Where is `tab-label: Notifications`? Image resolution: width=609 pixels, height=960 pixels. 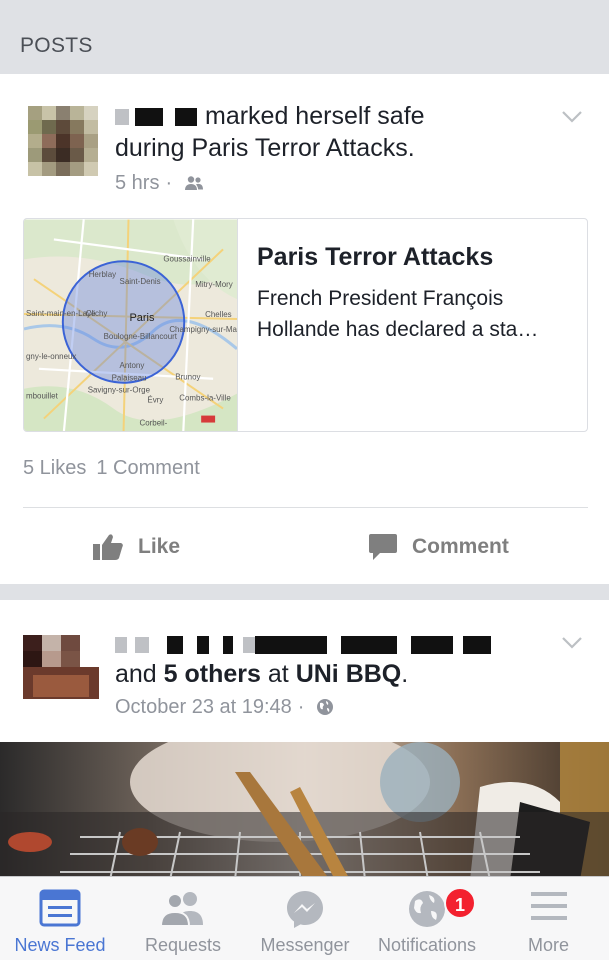 tab-label: Notifications is located at coordinates (427, 945).